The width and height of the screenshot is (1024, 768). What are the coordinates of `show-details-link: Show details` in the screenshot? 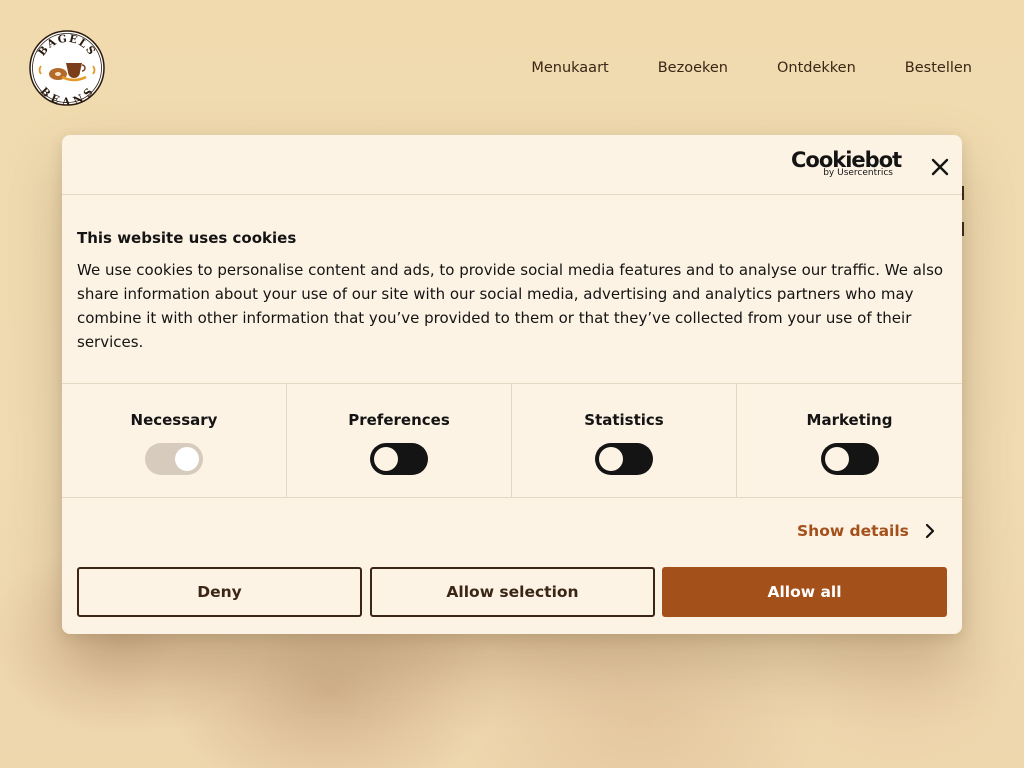 It's located at (866, 531).